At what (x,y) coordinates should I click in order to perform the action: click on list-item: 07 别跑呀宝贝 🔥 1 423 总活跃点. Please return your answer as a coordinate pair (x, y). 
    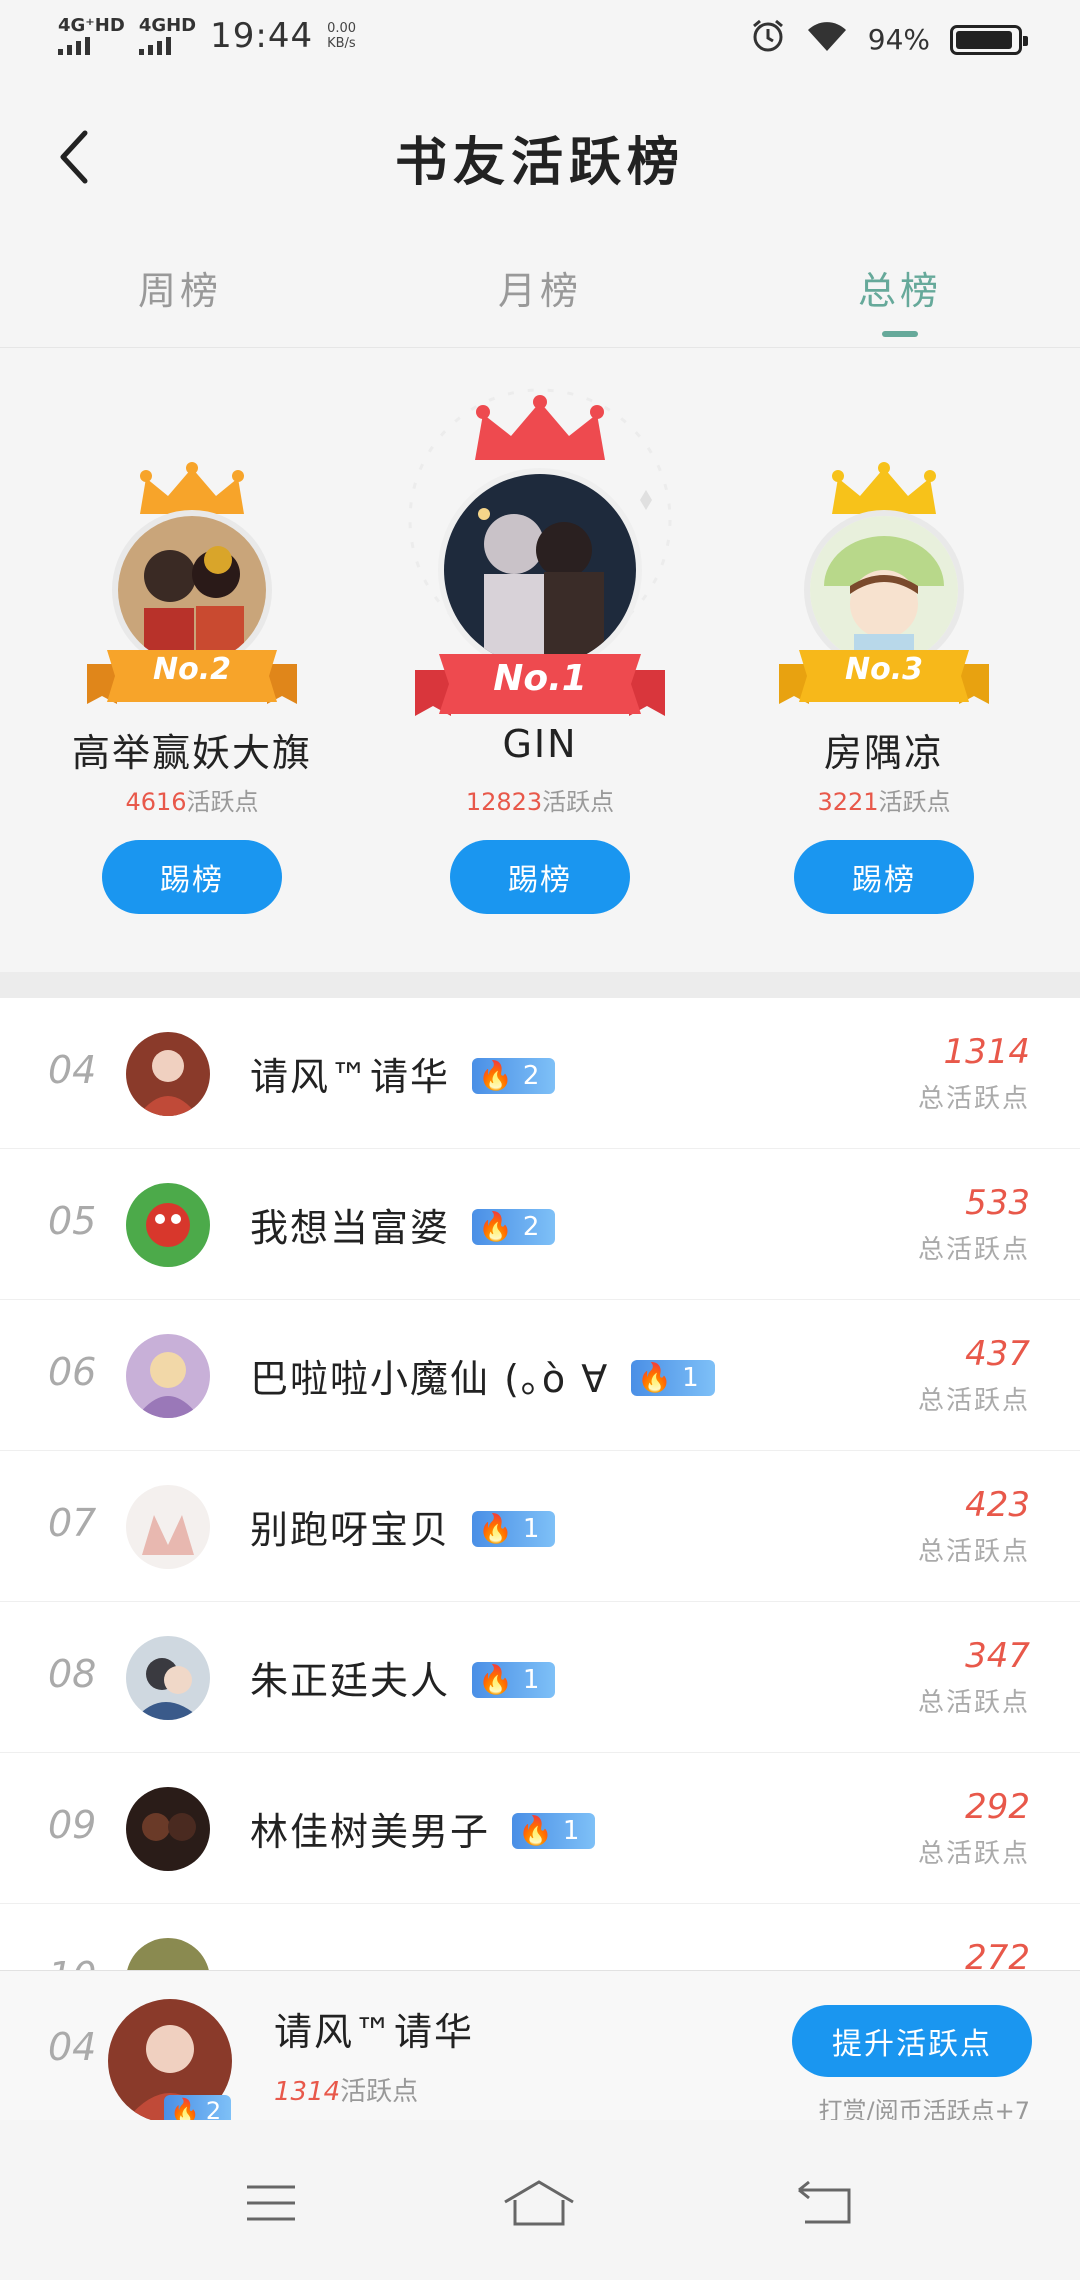
    Looking at the image, I should click on (540, 1526).